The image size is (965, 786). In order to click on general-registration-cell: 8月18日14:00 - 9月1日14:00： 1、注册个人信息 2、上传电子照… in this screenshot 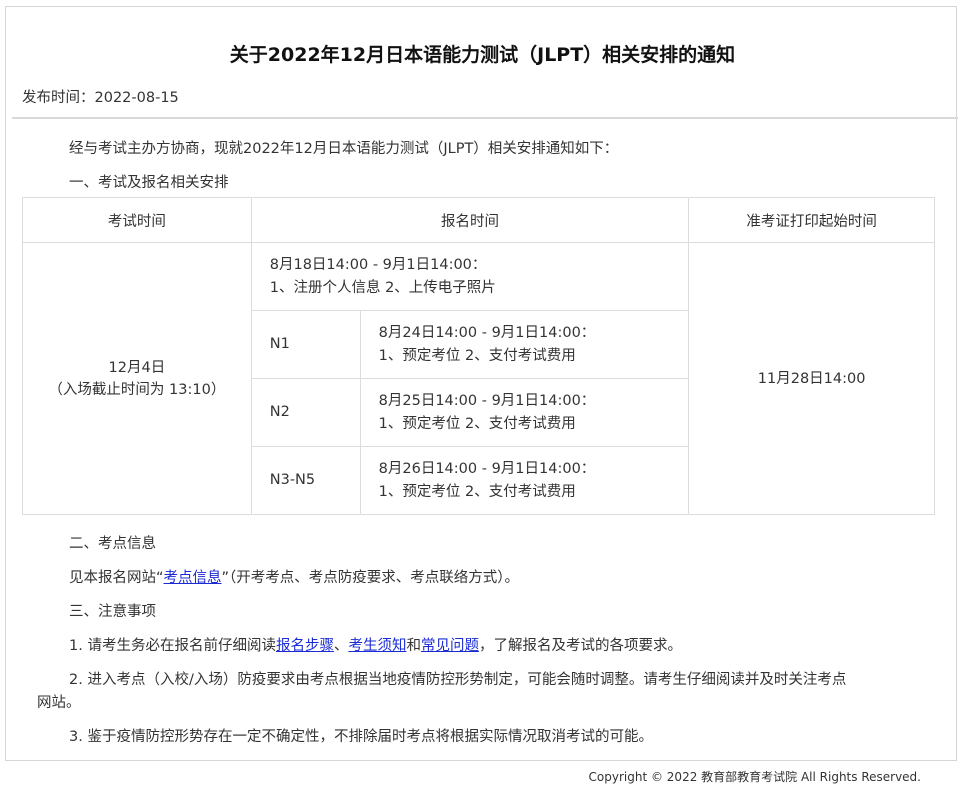, I will do `click(470, 276)`.